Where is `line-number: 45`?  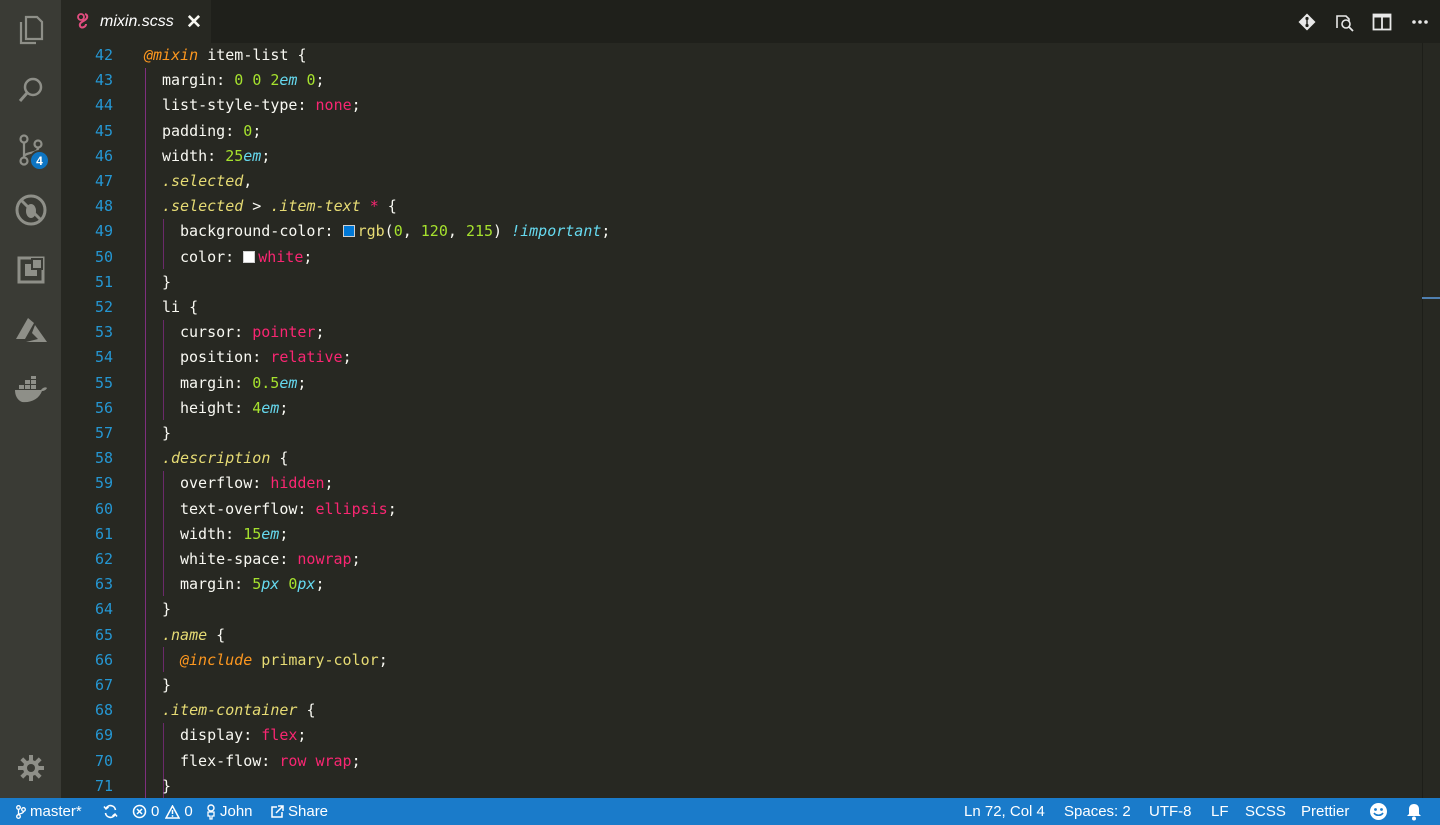
line-number: 45 is located at coordinates (103, 131).